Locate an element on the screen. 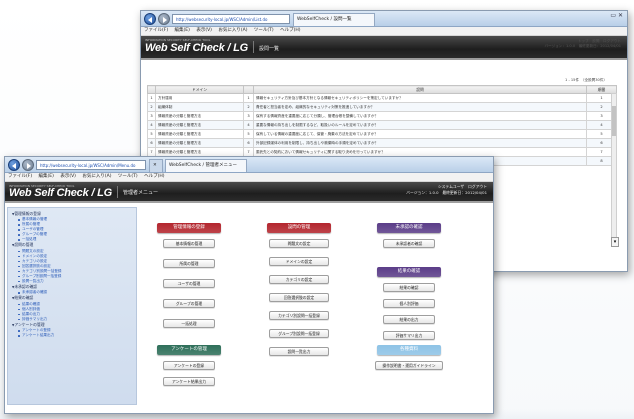 The height and width of the screenshot is (419, 634). sidebar-link: アンケート結果出力 is located at coordinates (72, 335).